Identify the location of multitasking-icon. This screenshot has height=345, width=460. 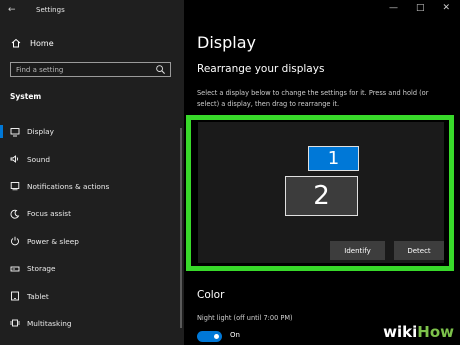
(14, 323).